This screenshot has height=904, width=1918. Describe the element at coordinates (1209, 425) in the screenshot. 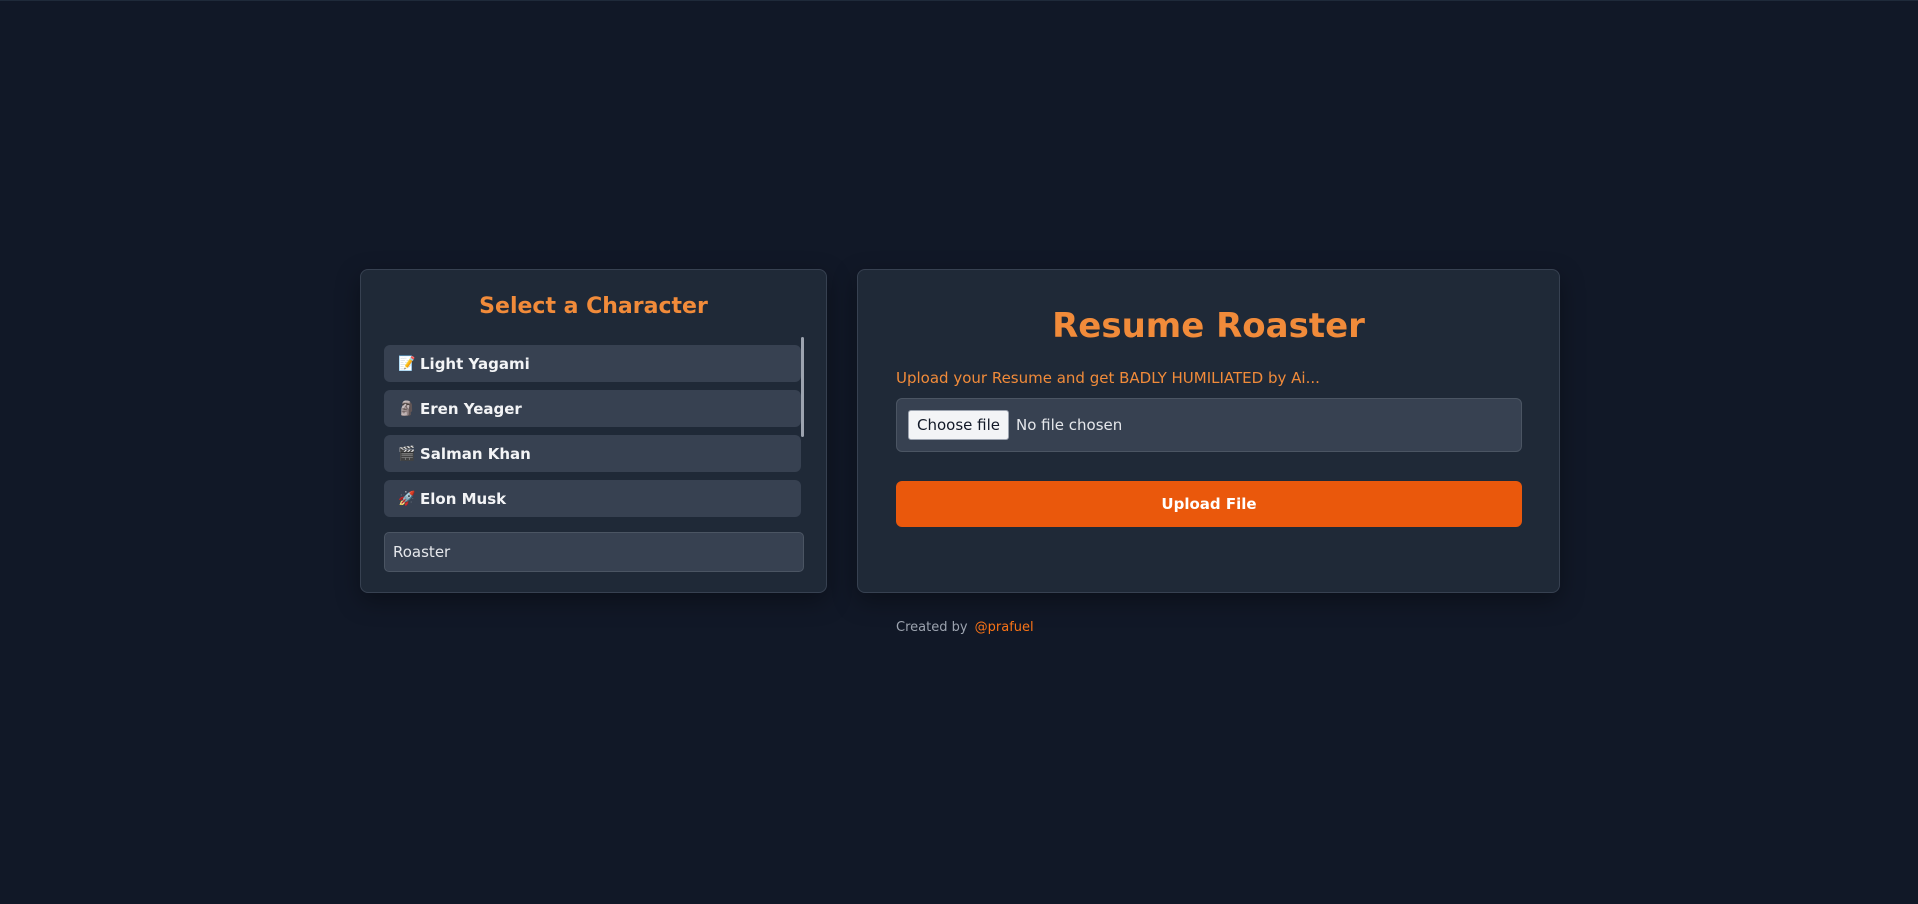

I see `file-input: Choose file No file chosen` at that location.